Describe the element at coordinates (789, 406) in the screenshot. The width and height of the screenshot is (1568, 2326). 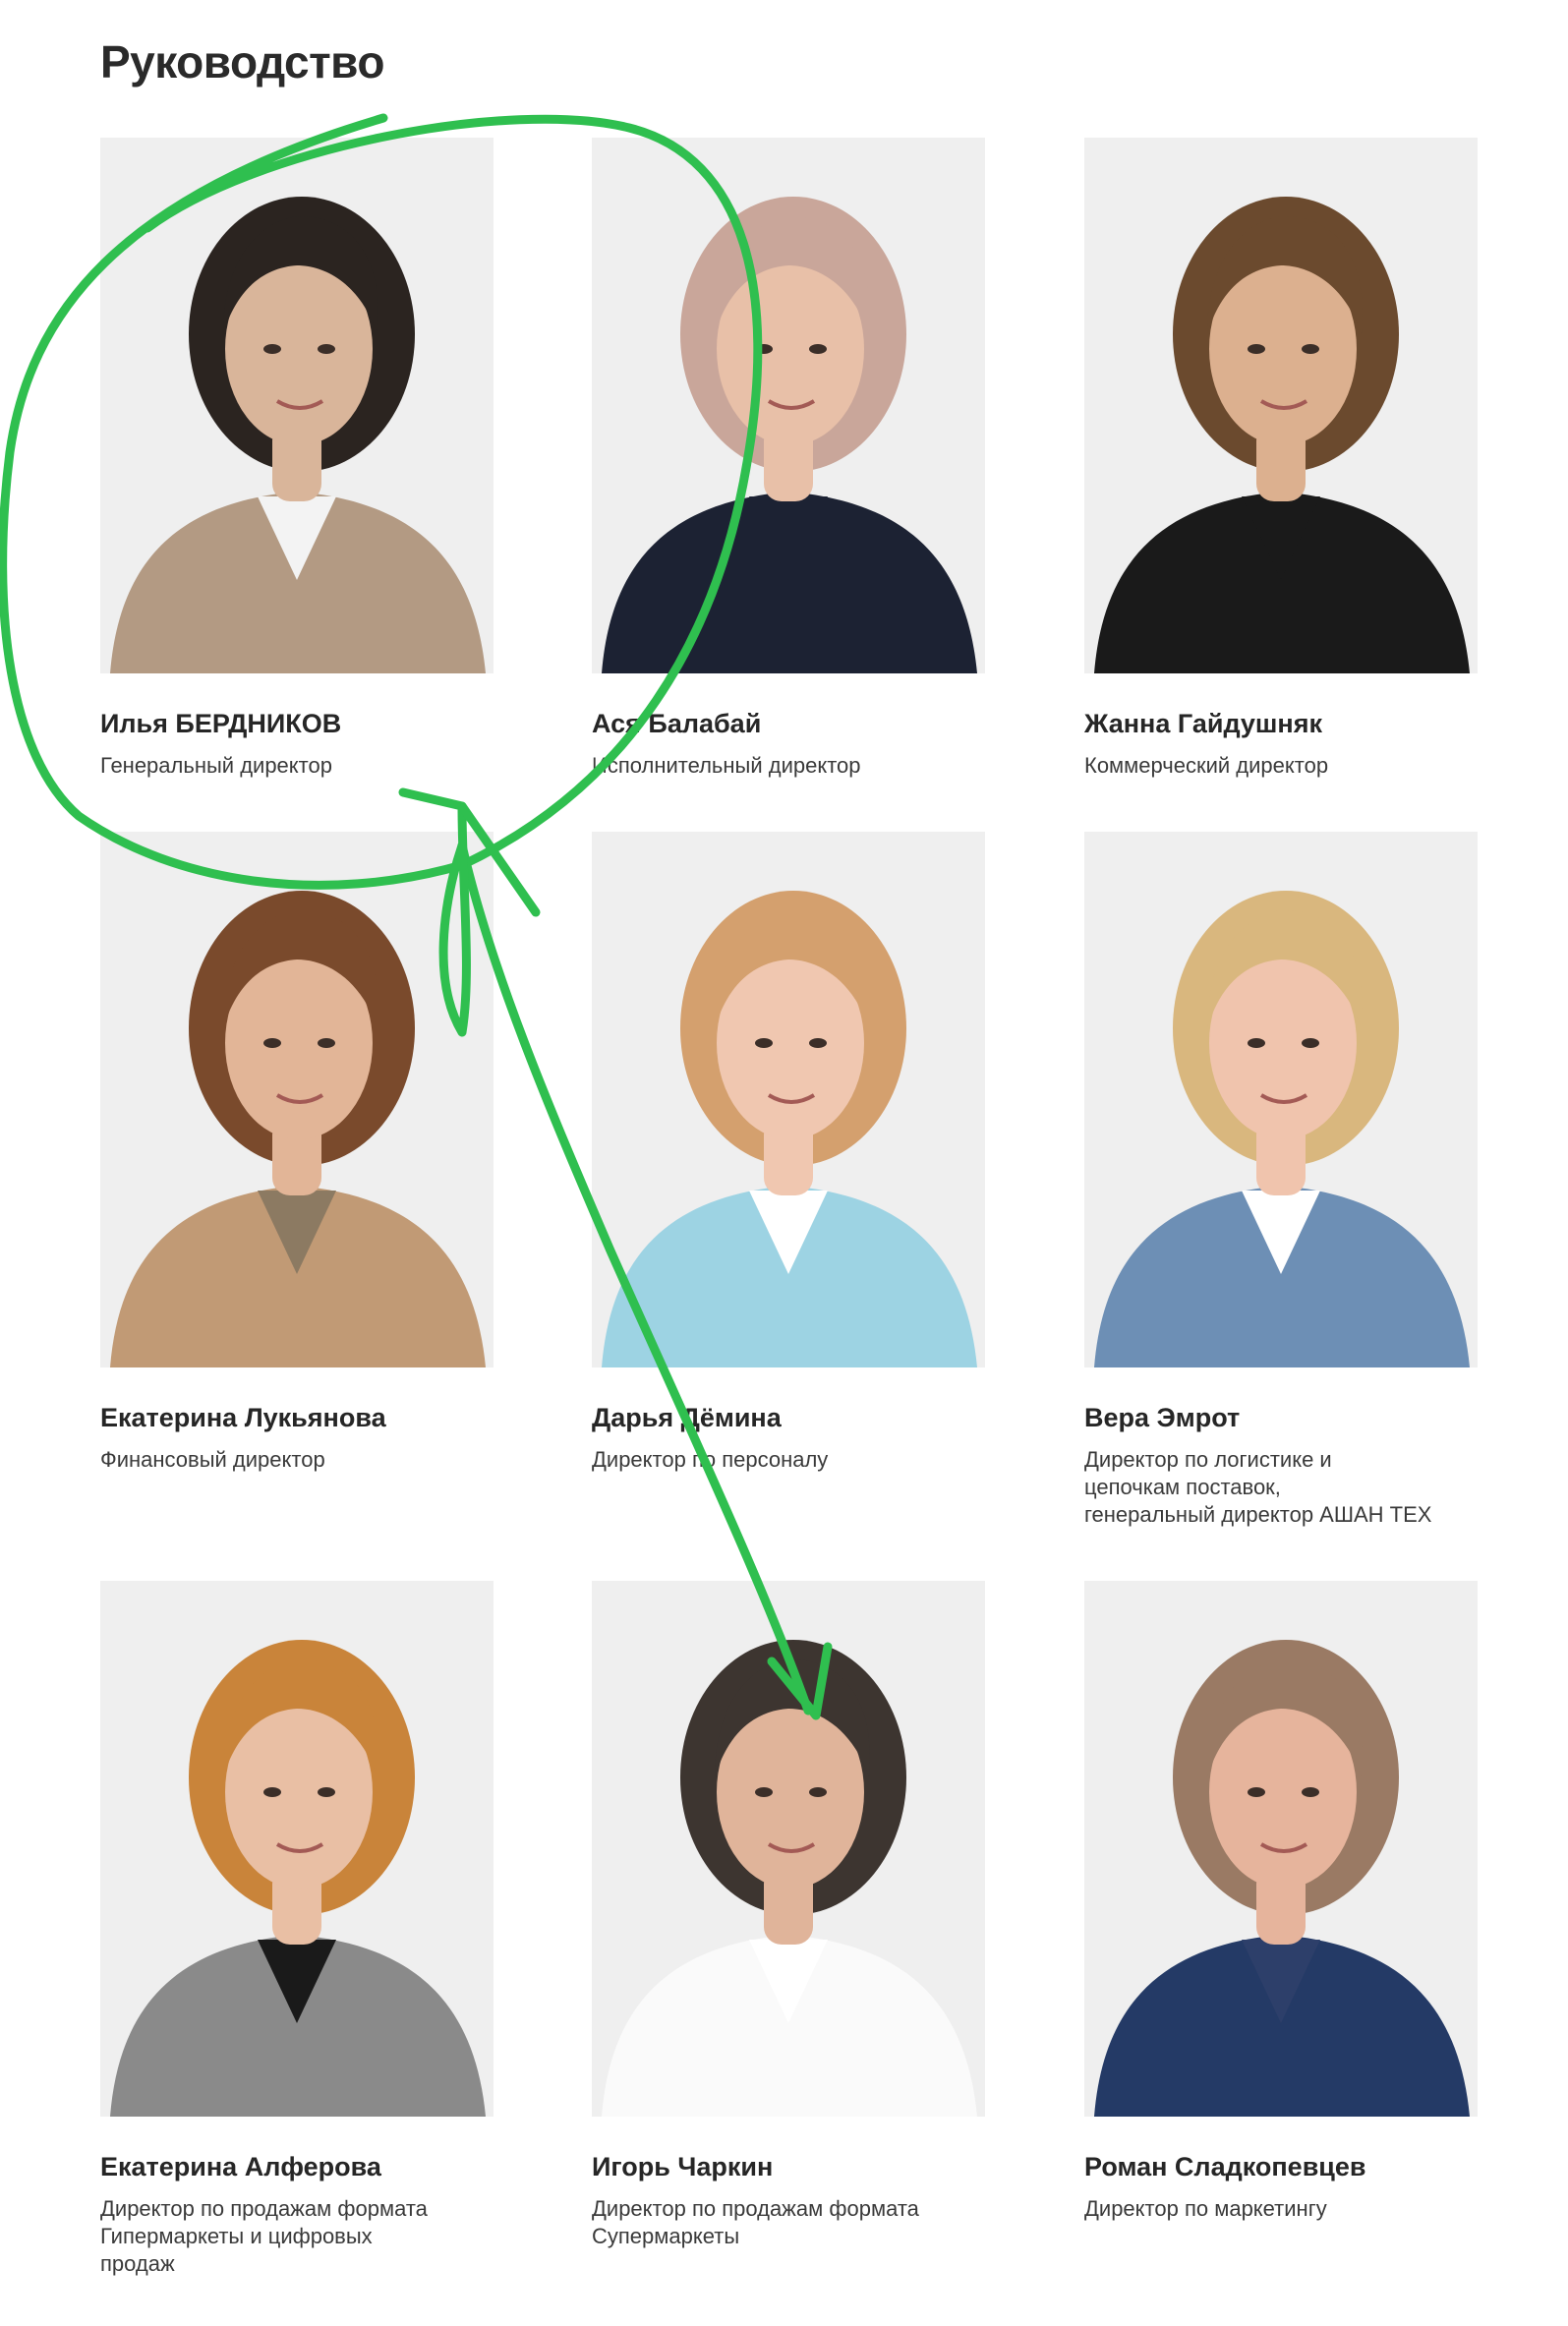
I see `portrait-woman-blonde-dark-top` at that location.